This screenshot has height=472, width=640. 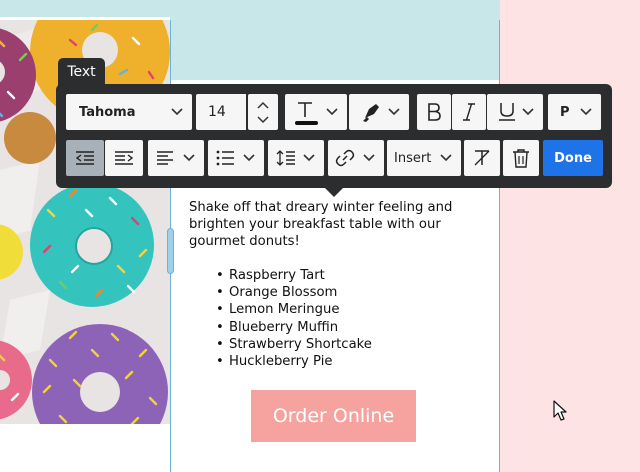 I want to click on paragraph-style-value: P, so click(x=565, y=112).